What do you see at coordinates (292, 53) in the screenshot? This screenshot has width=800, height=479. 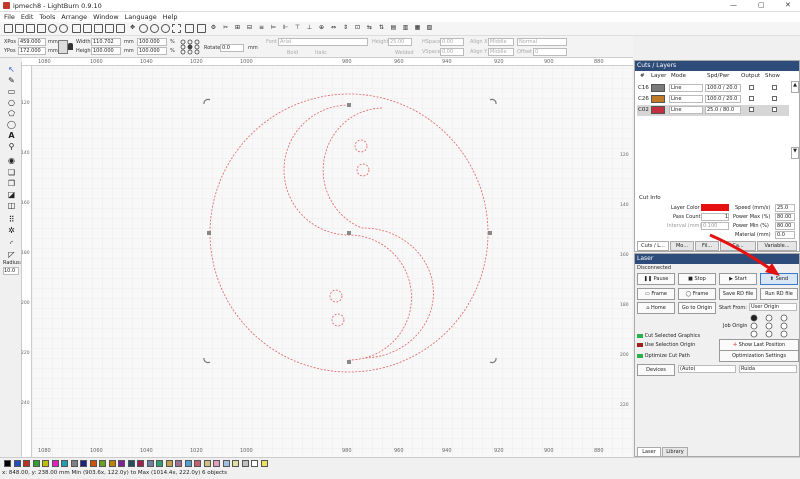 I see `bold-label: Bold` at bounding box center [292, 53].